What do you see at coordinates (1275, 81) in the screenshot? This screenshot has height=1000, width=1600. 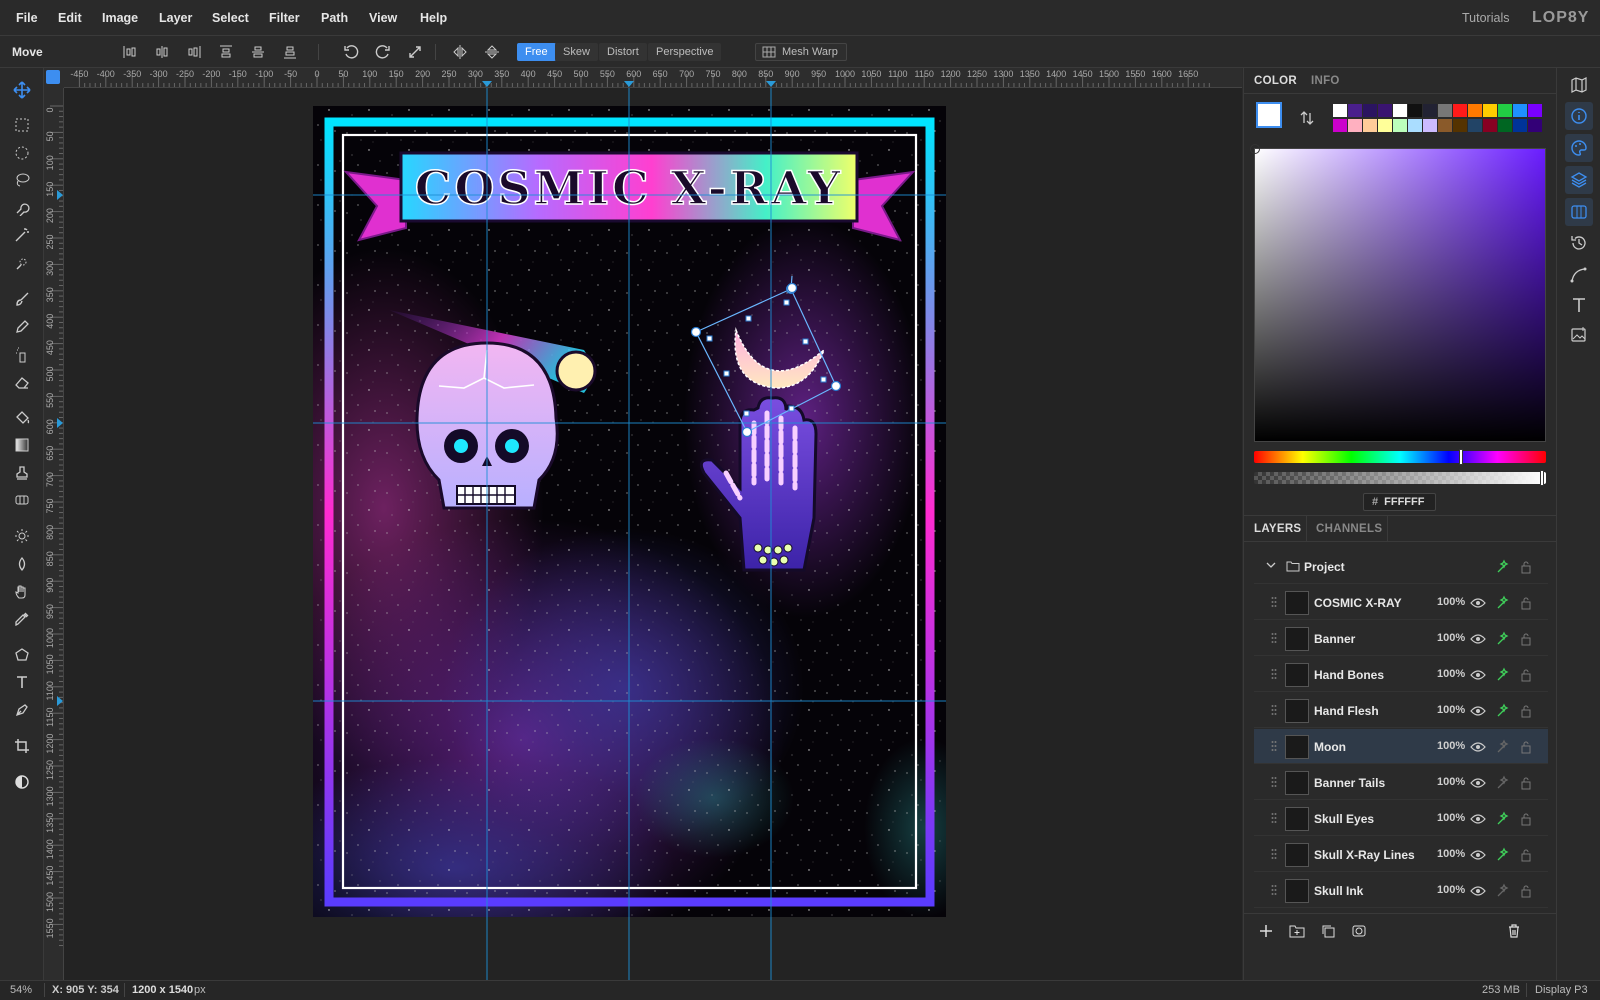 I see `tab-color: COLOR` at bounding box center [1275, 81].